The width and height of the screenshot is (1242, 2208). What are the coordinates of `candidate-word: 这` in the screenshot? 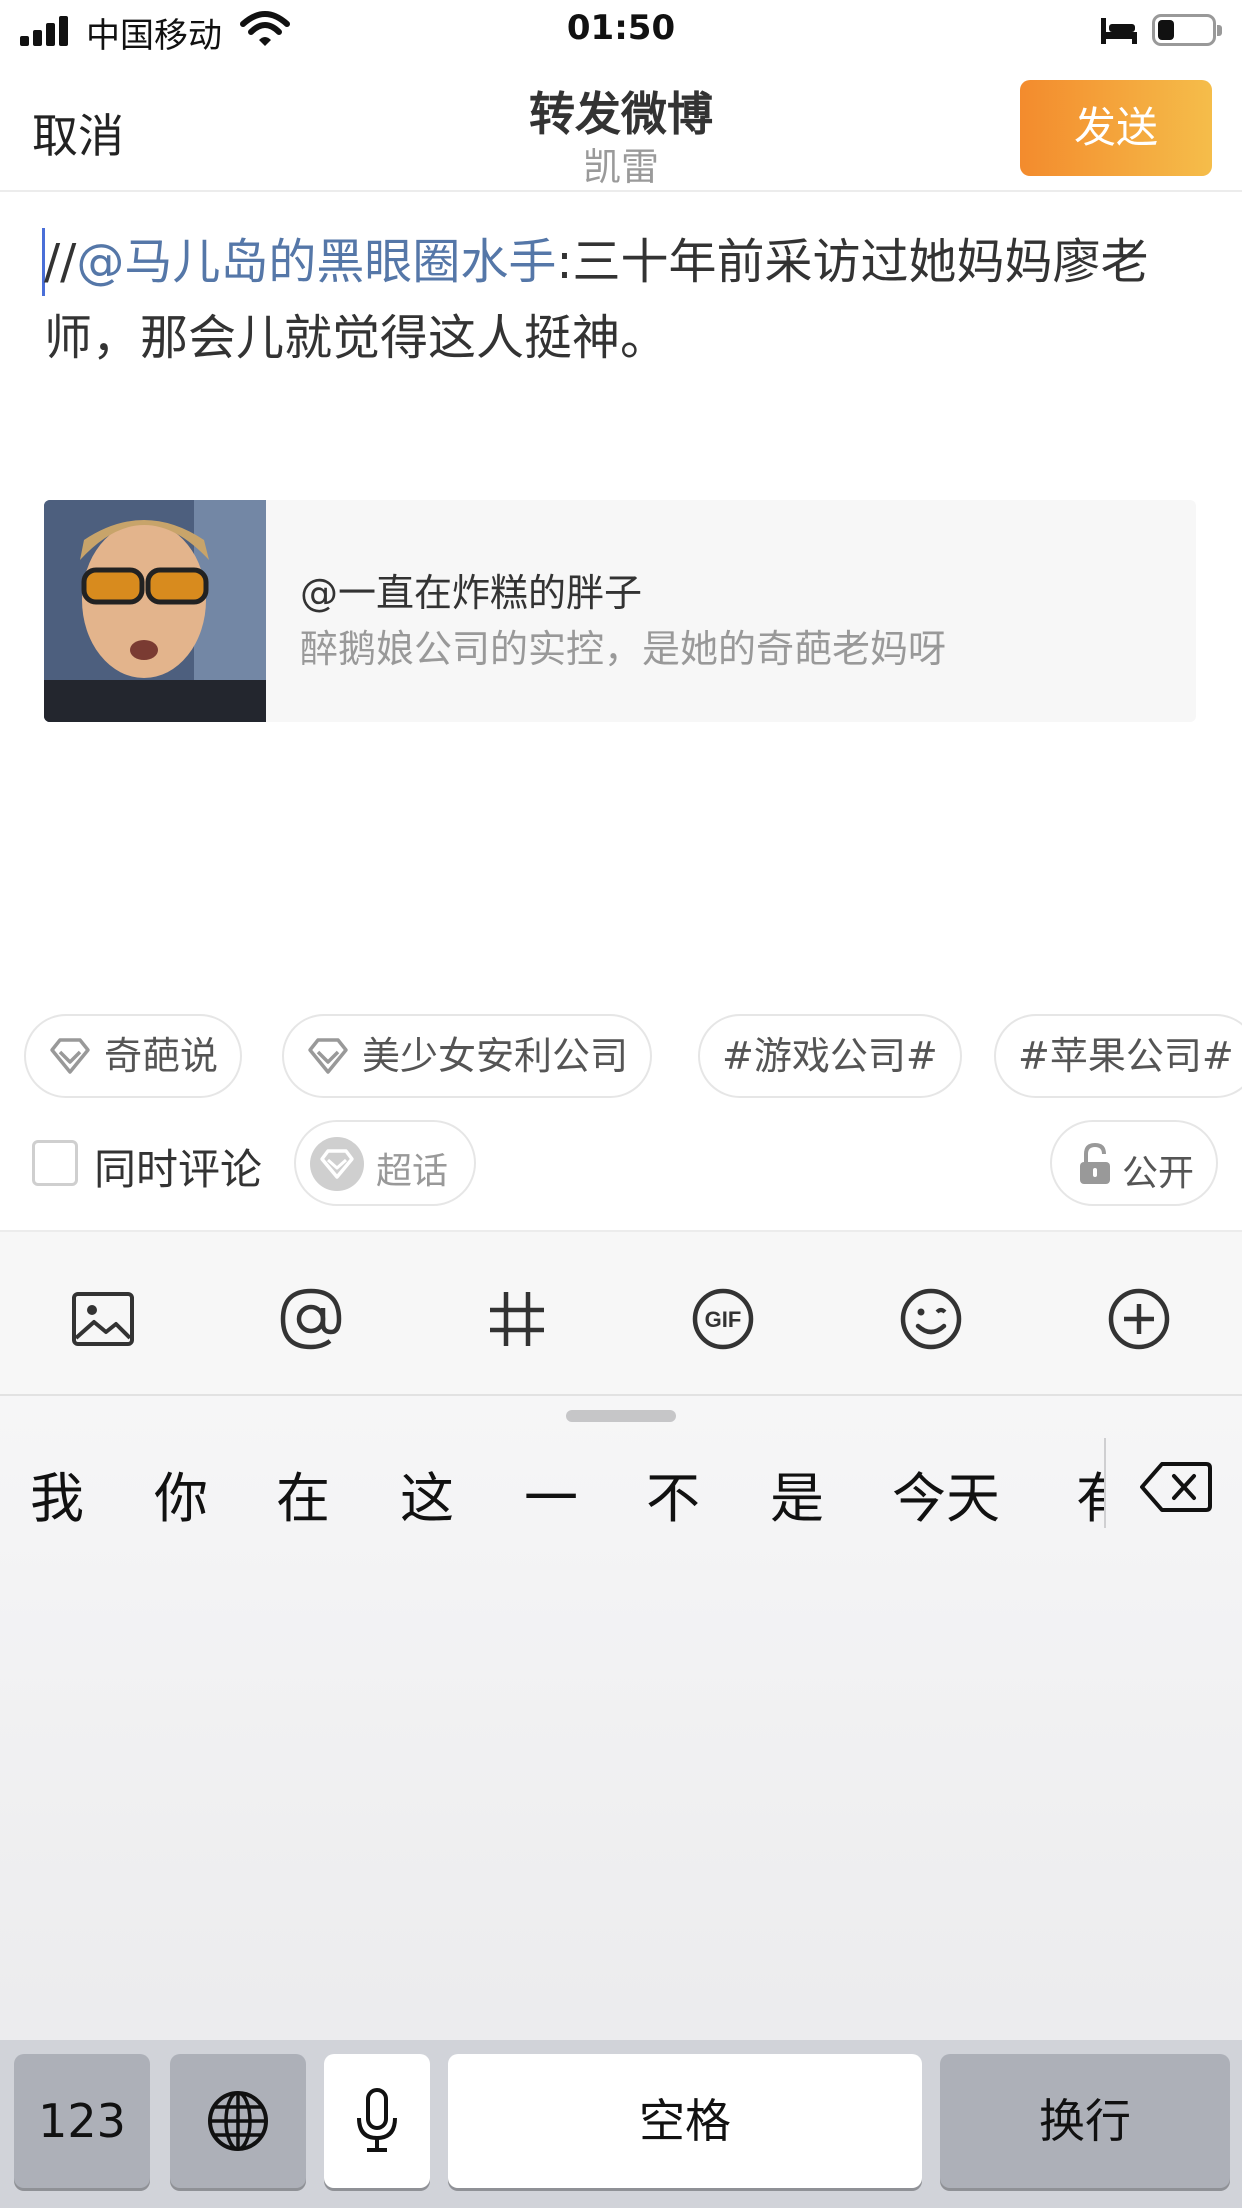 It's located at (427, 1493).